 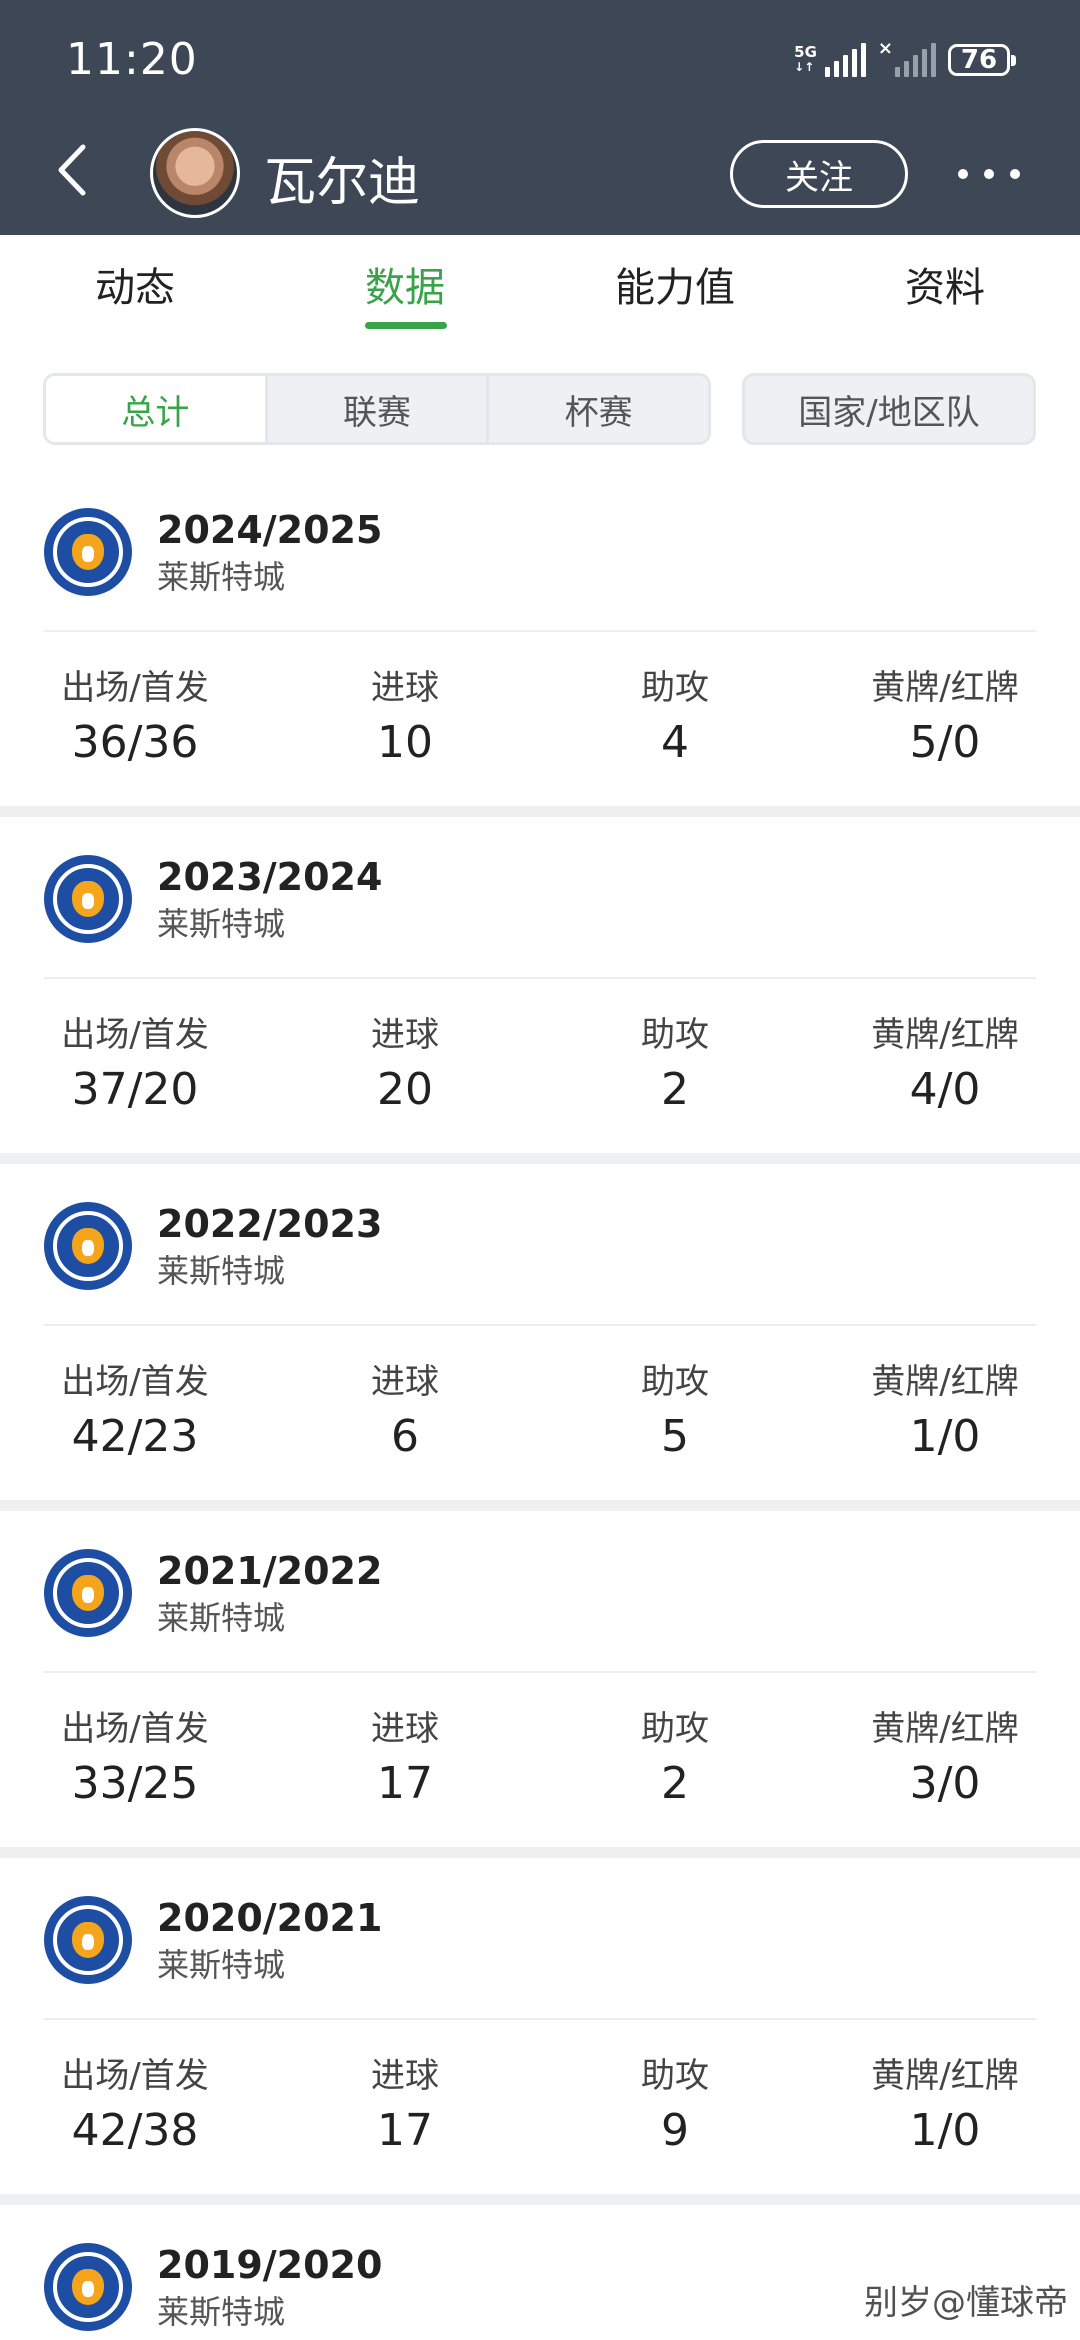 I want to click on season-year: 2019/2020, so click(x=270, y=2265).